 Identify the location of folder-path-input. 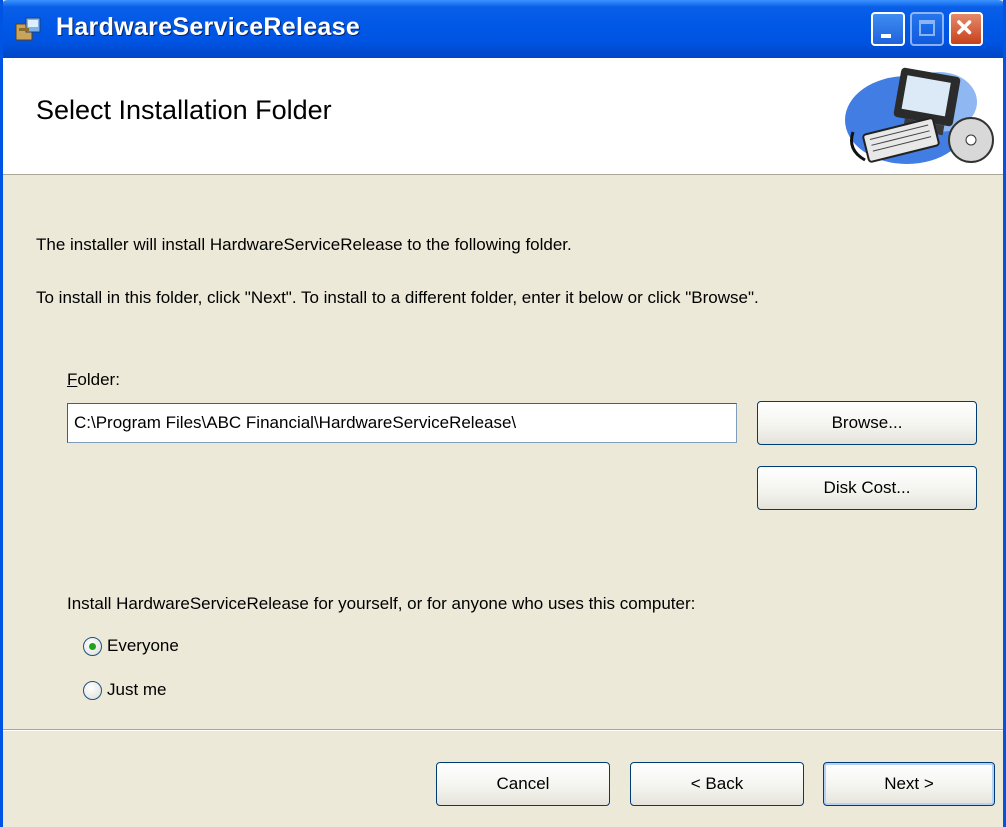
(402, 423).